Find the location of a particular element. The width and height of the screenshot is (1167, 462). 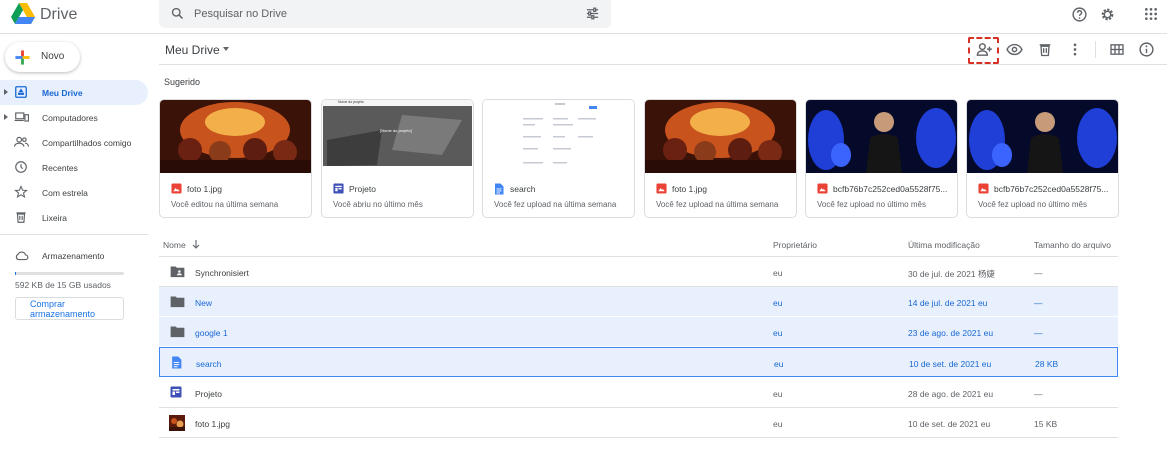

sidebar-item-my-drive: Meu Drive is located at coordinates (74, 92).